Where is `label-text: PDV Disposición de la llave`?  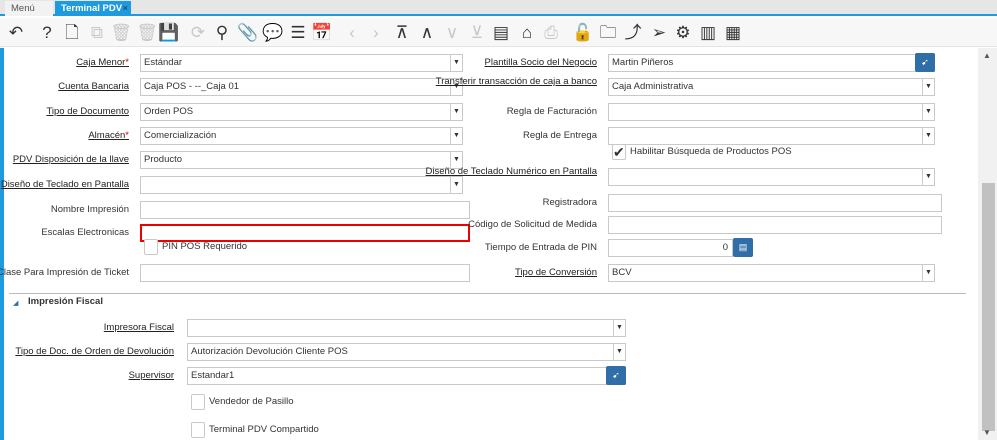 label-text: PDV Disposición de la llave is located at coordinates (70, 159).